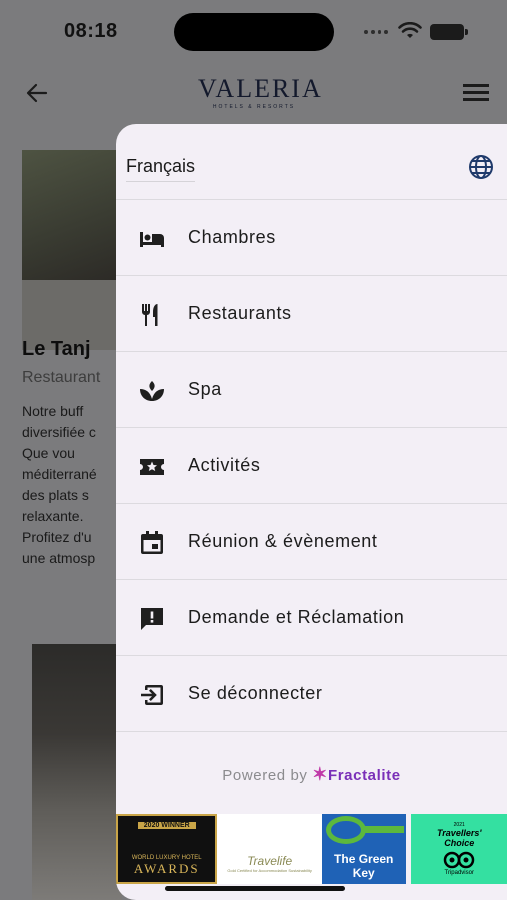 The width and height of the screenshot is (507, 900). What do you see at coordinates (311, 466) in the screenshot?
I see `menu-item-activites: Activités` at bounding box center [311, 466].